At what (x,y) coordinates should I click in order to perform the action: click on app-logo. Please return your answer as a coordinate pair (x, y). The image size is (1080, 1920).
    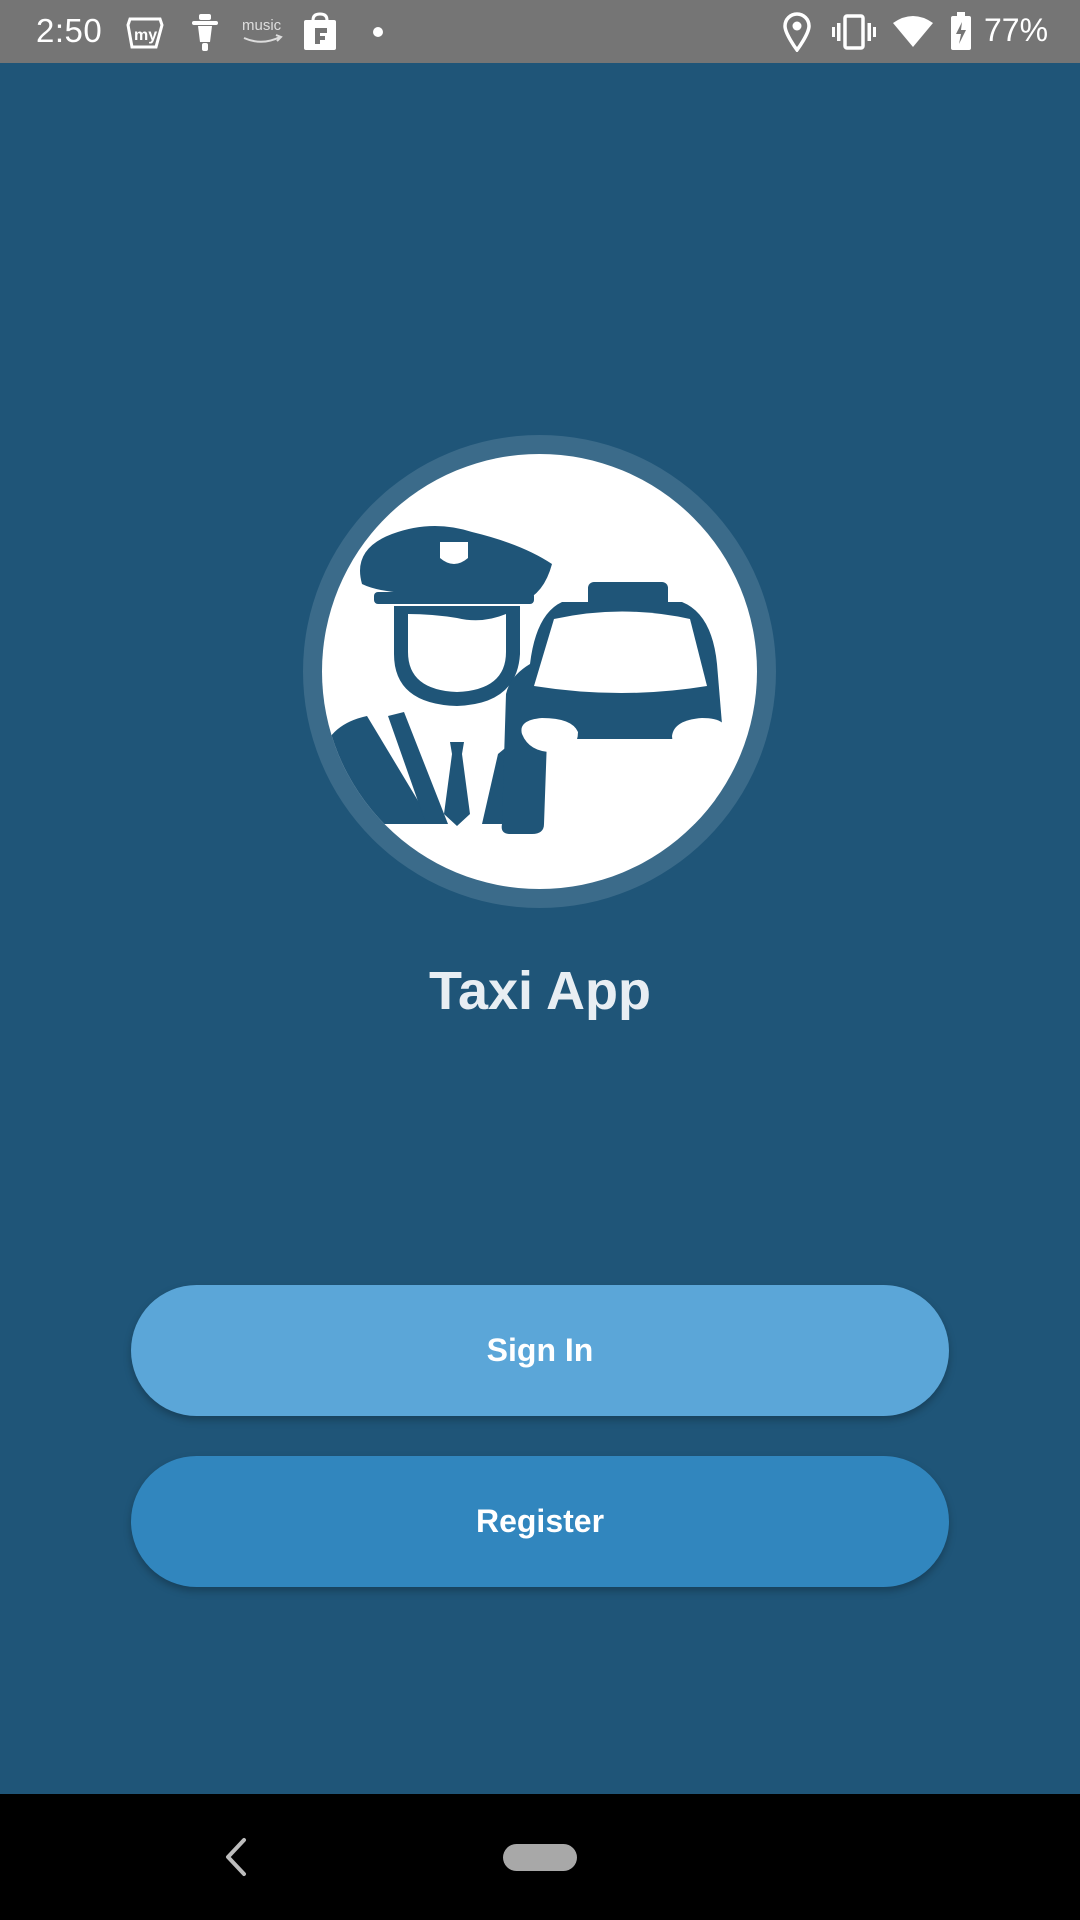
    Looking at the image, I should click on (539, 671).